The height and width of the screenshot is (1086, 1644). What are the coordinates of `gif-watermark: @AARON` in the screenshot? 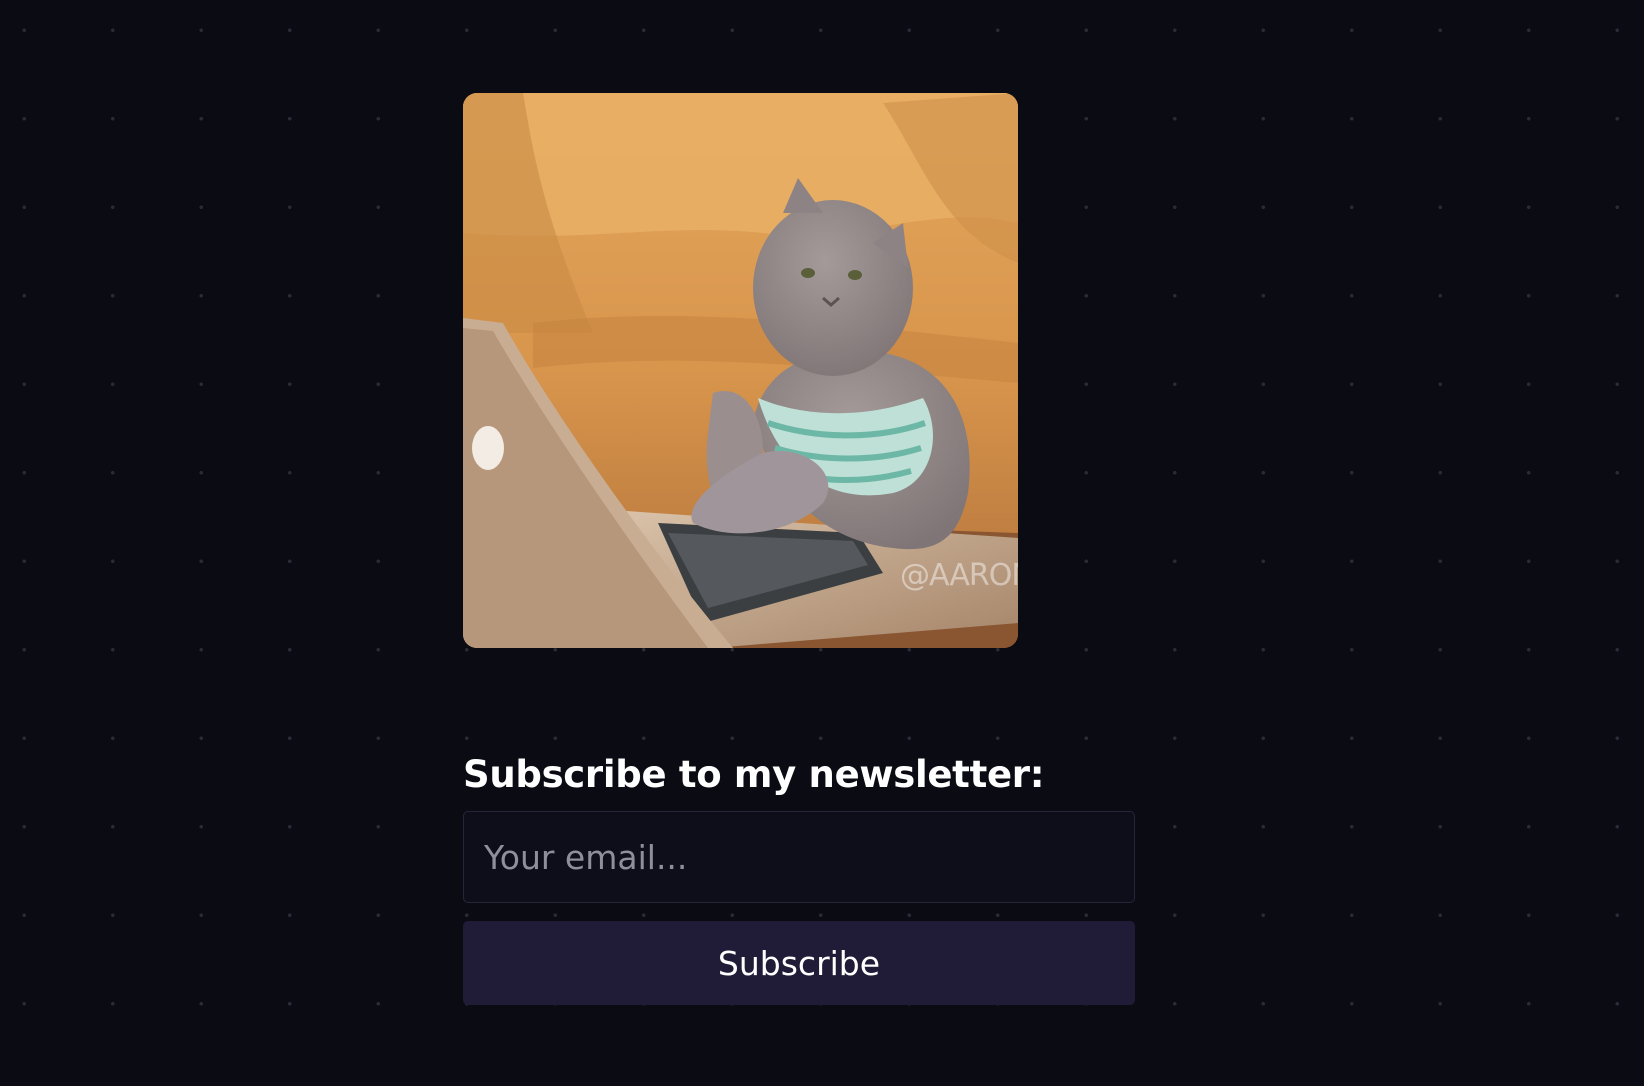 It's located at (959, 575).